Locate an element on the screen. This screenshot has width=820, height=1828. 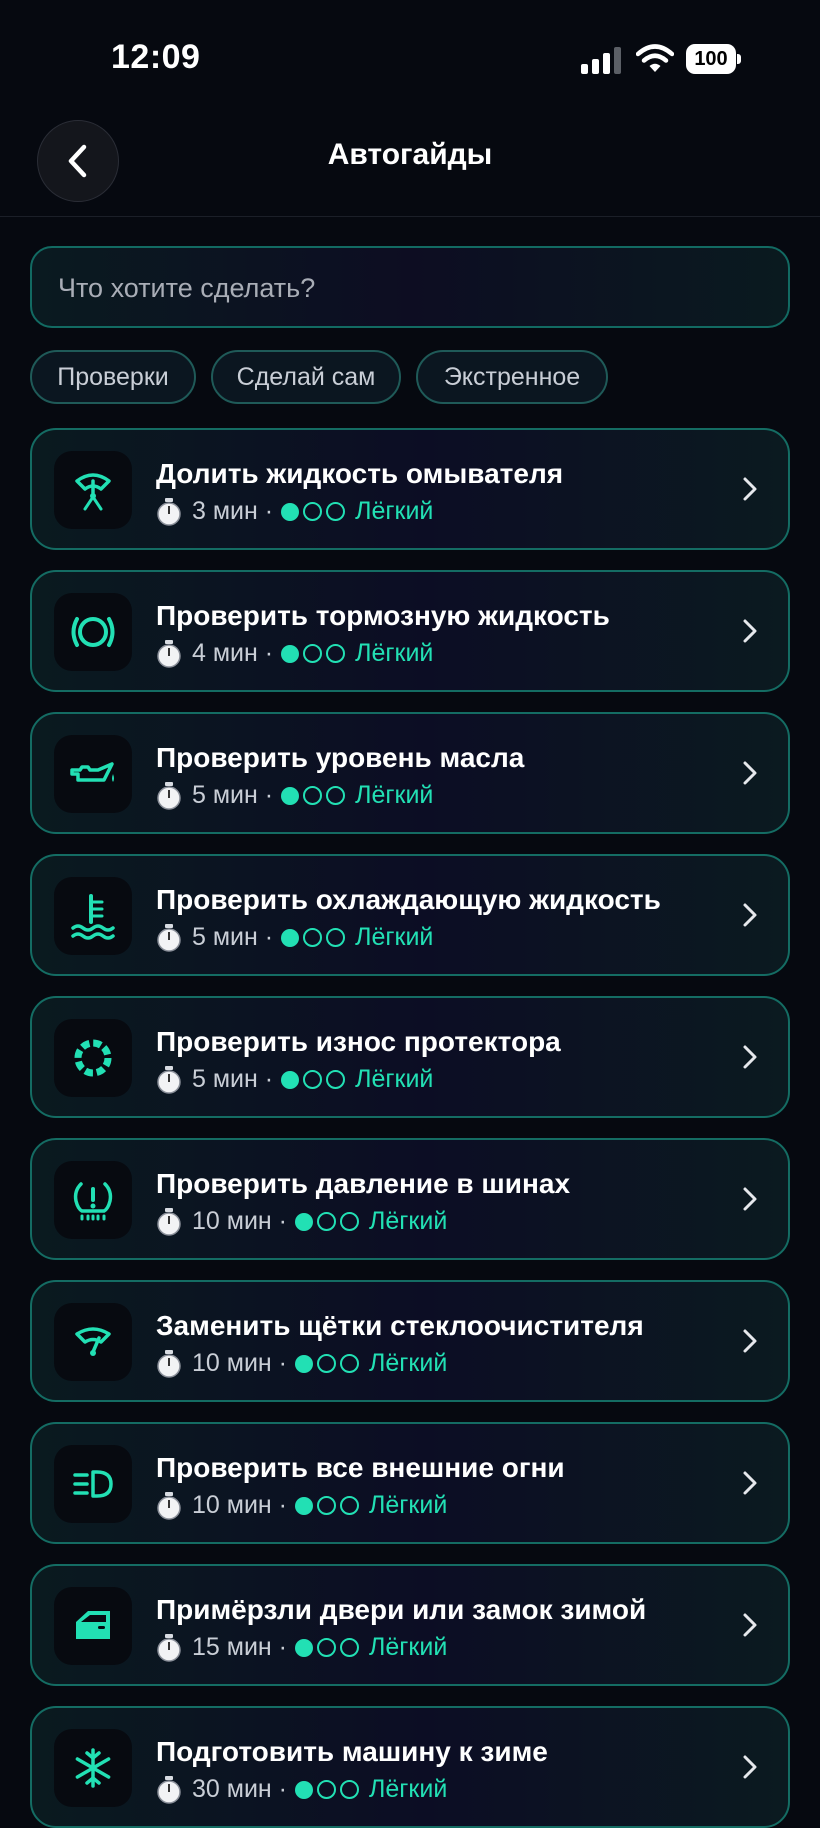
guide-meta: 30 мин · Лёгкий is located at coordinates (301, 1789).